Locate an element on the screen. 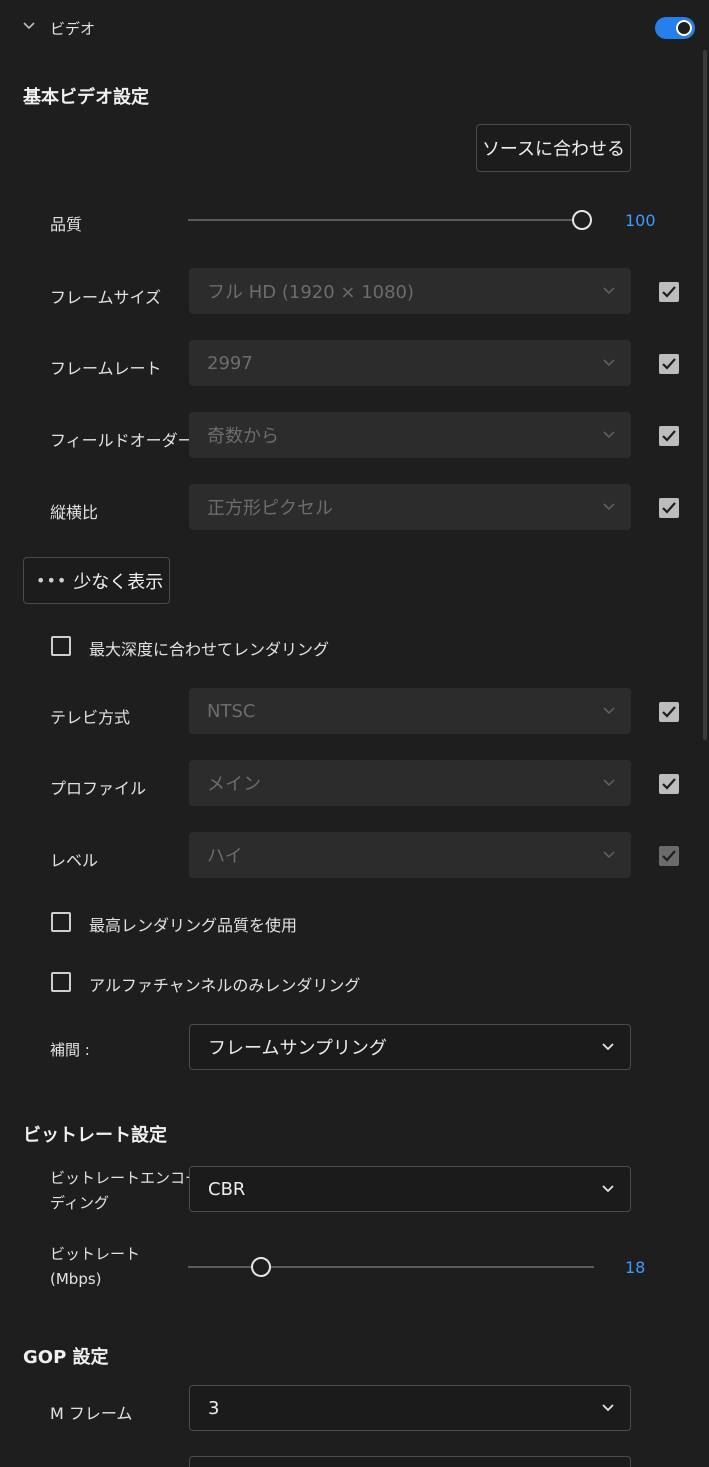  interpolation-value: フレームサンプリング is located at coordinates (297, 1048).